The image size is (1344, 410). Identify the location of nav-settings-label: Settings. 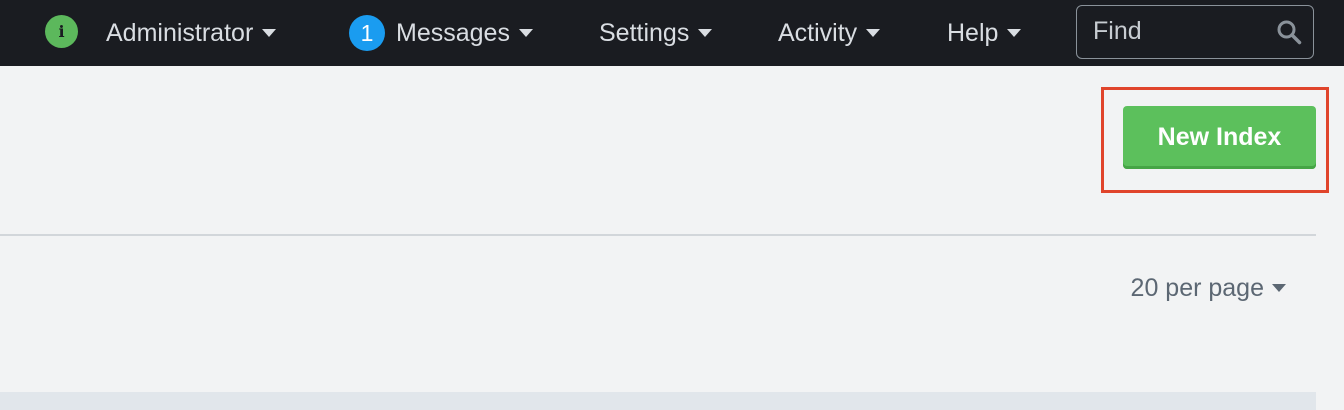
(644, 32).